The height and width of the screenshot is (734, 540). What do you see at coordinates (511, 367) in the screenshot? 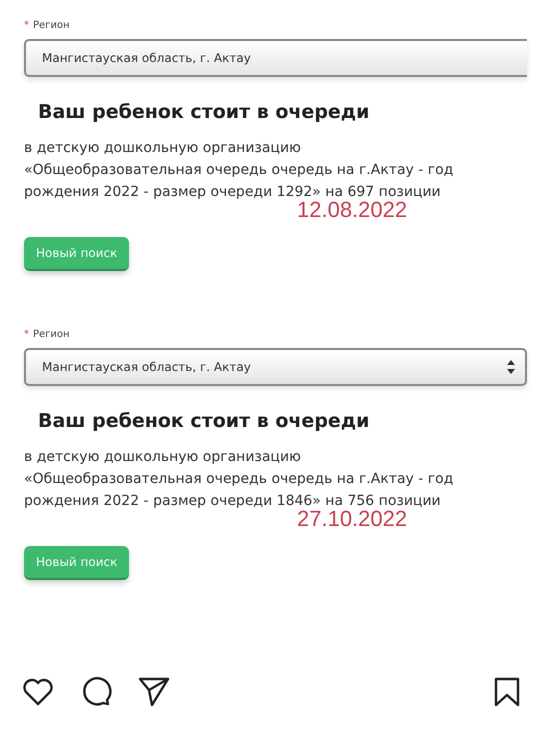
I see `up-down-arrows-icon` at bounding box center [511, 367].